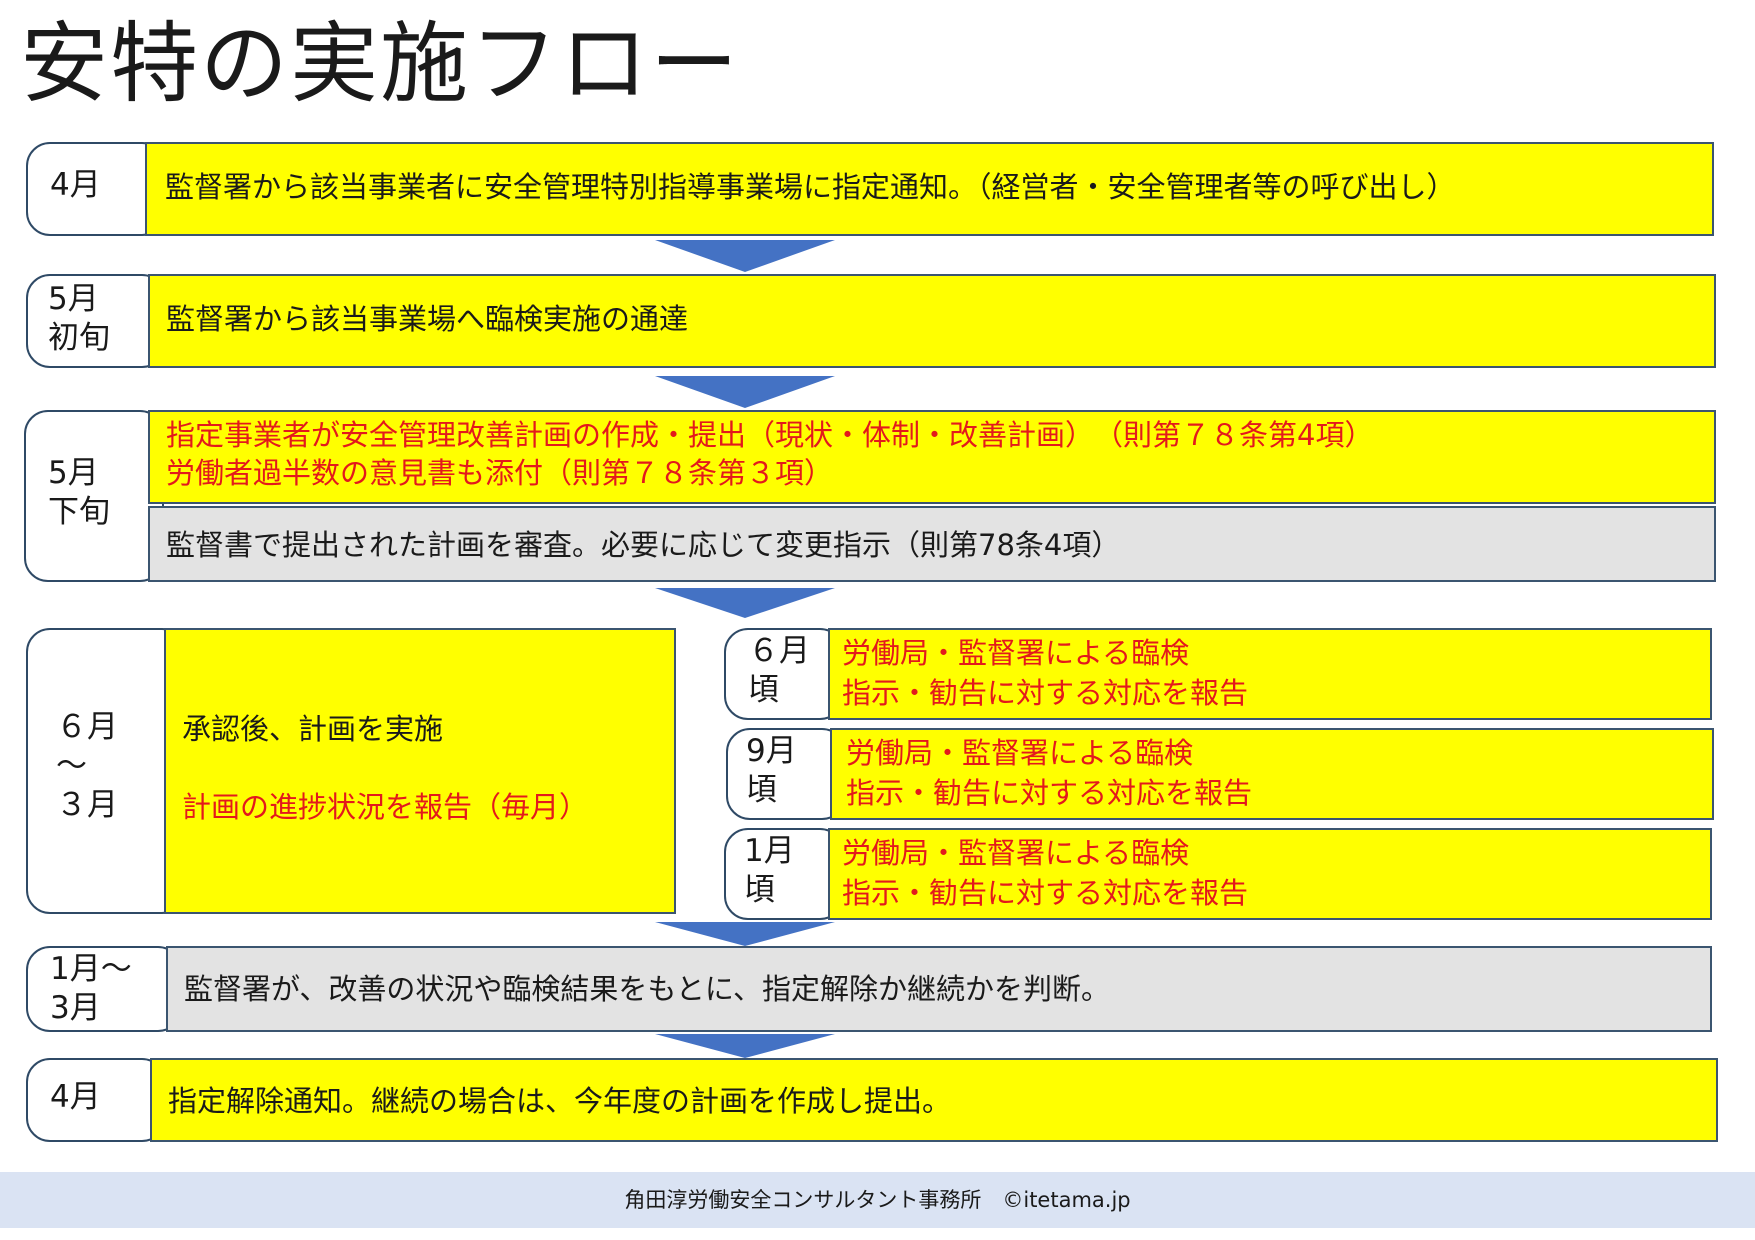 The image size is (1755, 1240). I want to click on step-june-to-march: ６月 ～ ３月 承認後、計画を実施 計画の進捗状況を報告（毎月）, so click(351, 771).